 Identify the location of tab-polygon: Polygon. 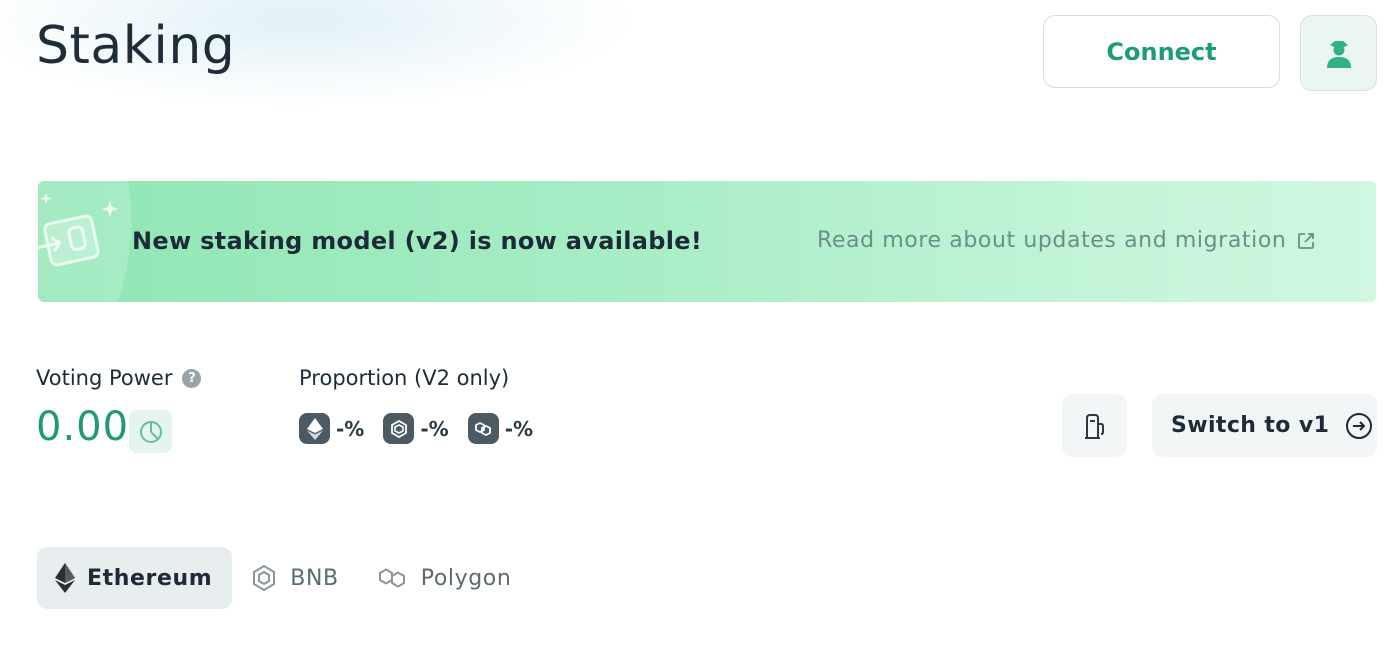
(445, 578).